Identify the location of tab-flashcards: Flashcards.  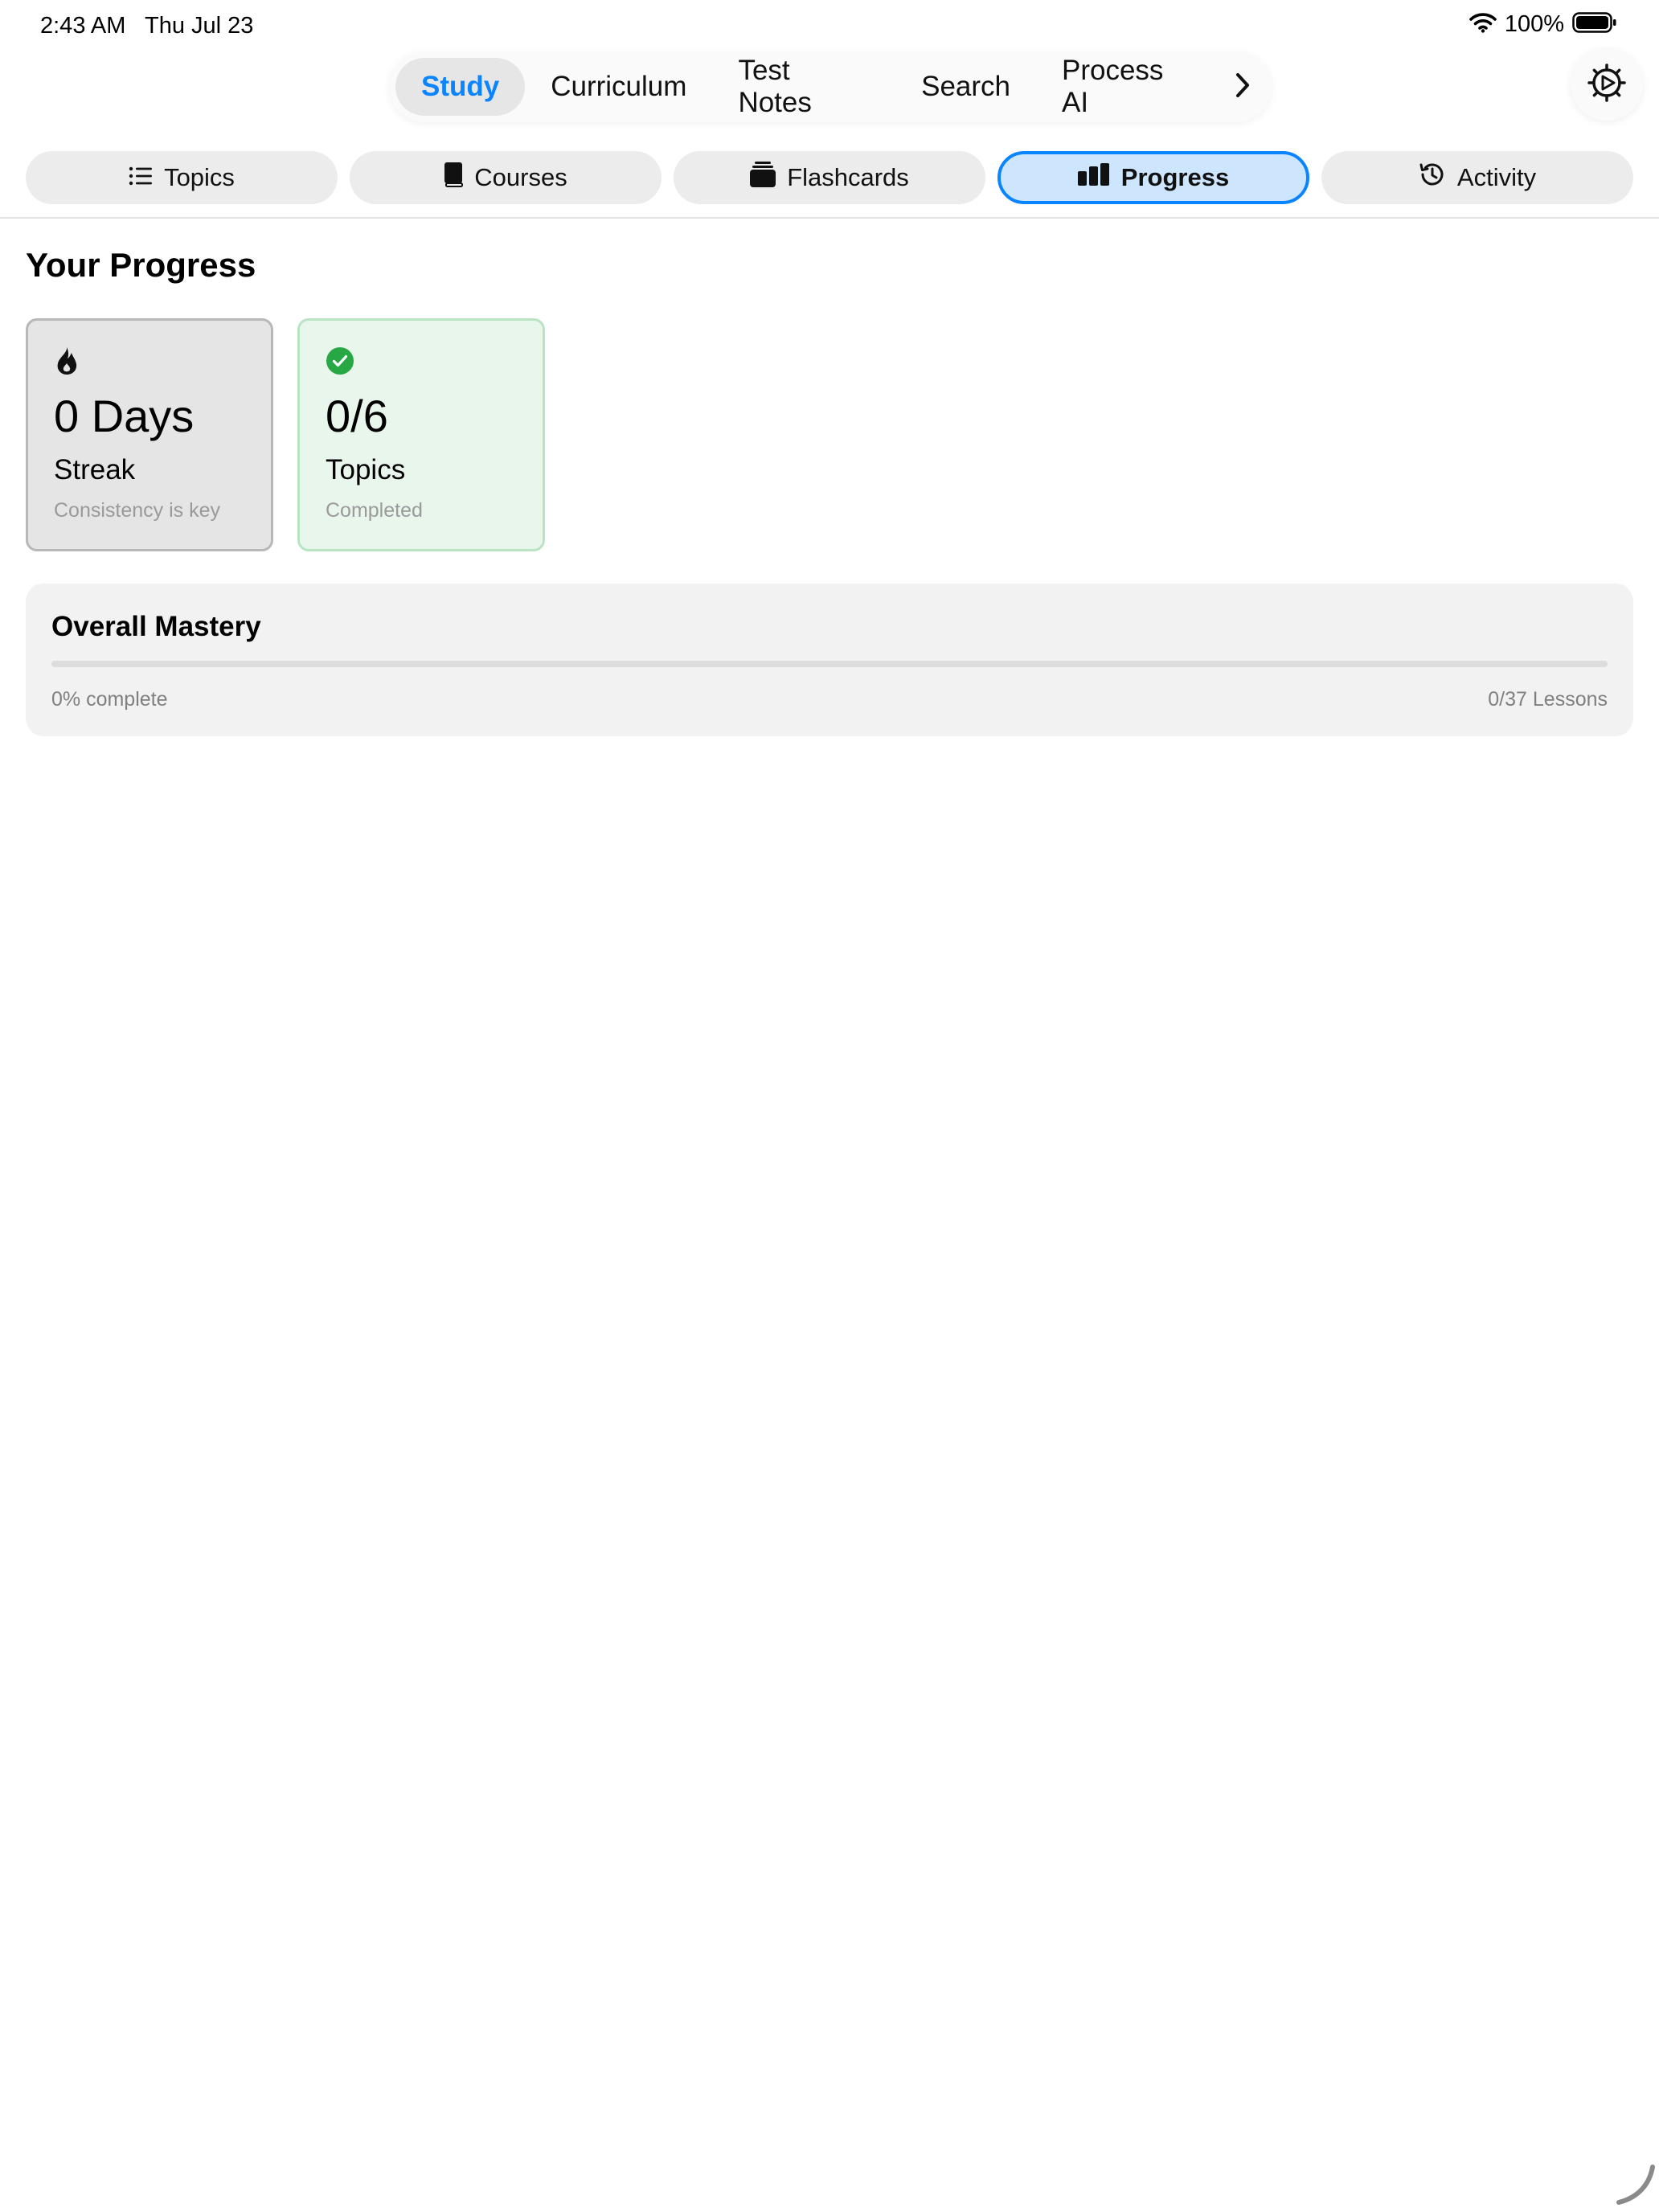
(829, 177).